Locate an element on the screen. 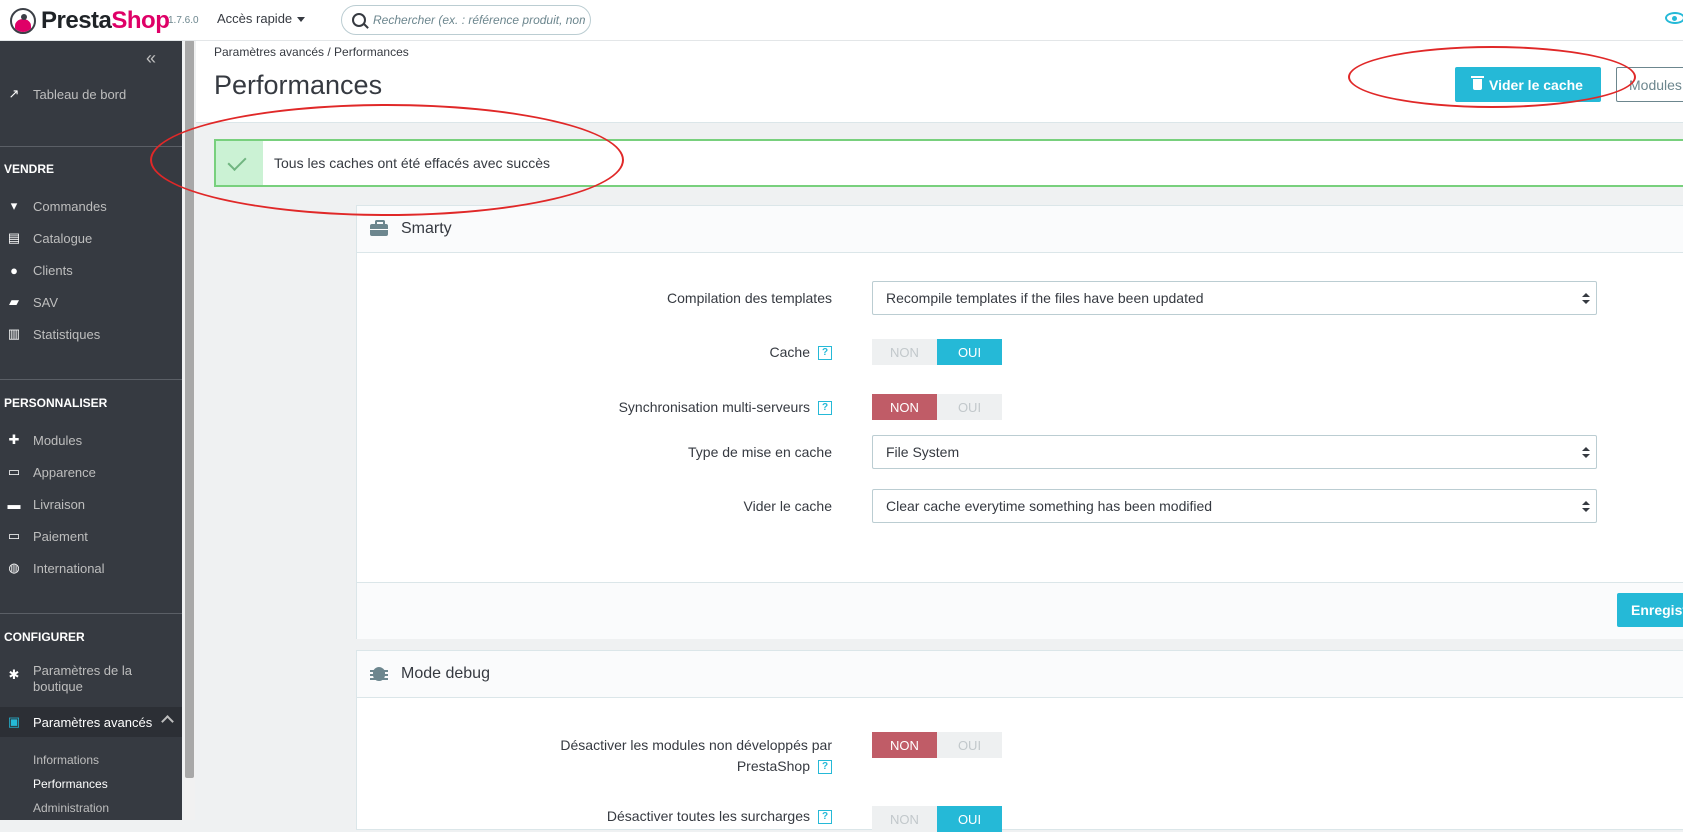 The image size is (1683, 832). sidebar-item-label: International is located at coordinates (69, 568).